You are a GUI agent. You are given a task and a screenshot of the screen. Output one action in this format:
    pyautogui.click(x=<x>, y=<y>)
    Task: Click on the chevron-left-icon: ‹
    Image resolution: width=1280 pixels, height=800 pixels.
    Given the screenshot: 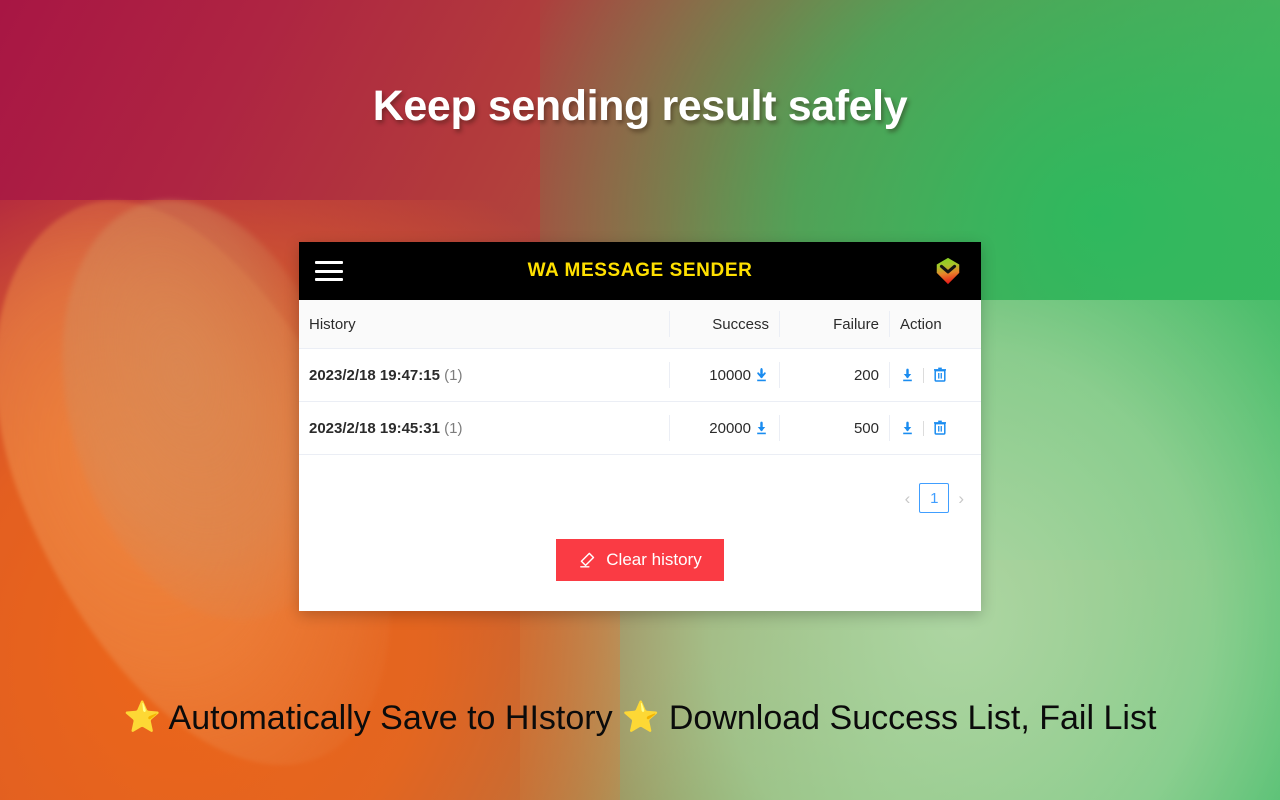 What is the action you would take?
    pyautogui.click(x=908, y=498)
    